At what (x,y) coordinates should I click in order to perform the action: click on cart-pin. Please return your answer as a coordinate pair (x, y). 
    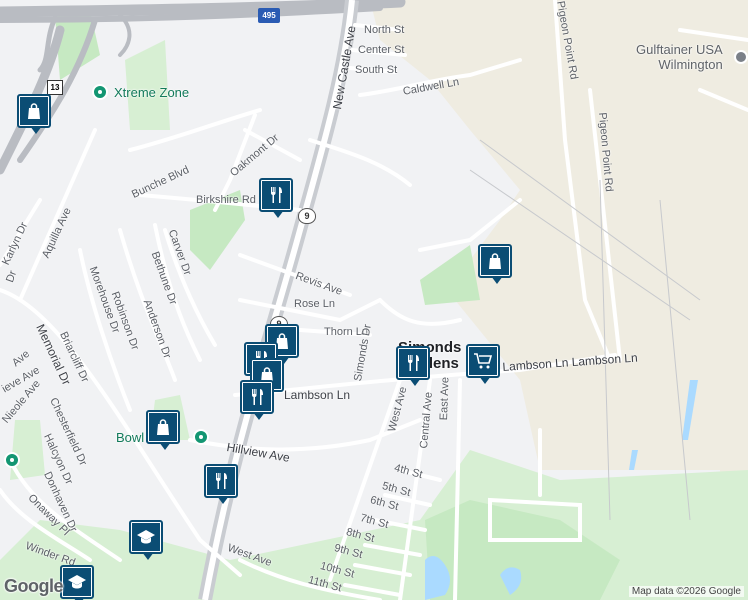
    Looking at the image, I should click on (483, 364).